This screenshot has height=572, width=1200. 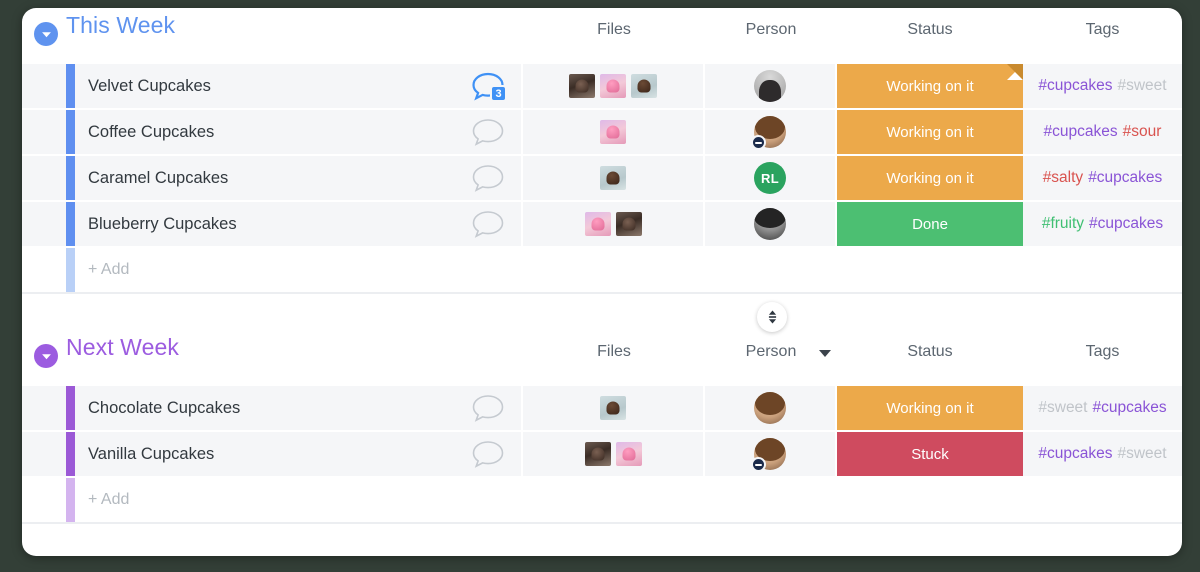 I want to click on cell-task-name: Chocolate Cupcakes, so click(x=272, y=408).